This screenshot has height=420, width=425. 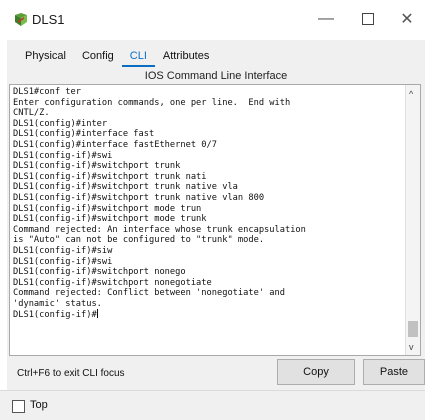 What do you see at coordinates (212, 19) in the screenshot?
I see `title-bar: DLS1 — ✕` at bounding box center [212, 19].